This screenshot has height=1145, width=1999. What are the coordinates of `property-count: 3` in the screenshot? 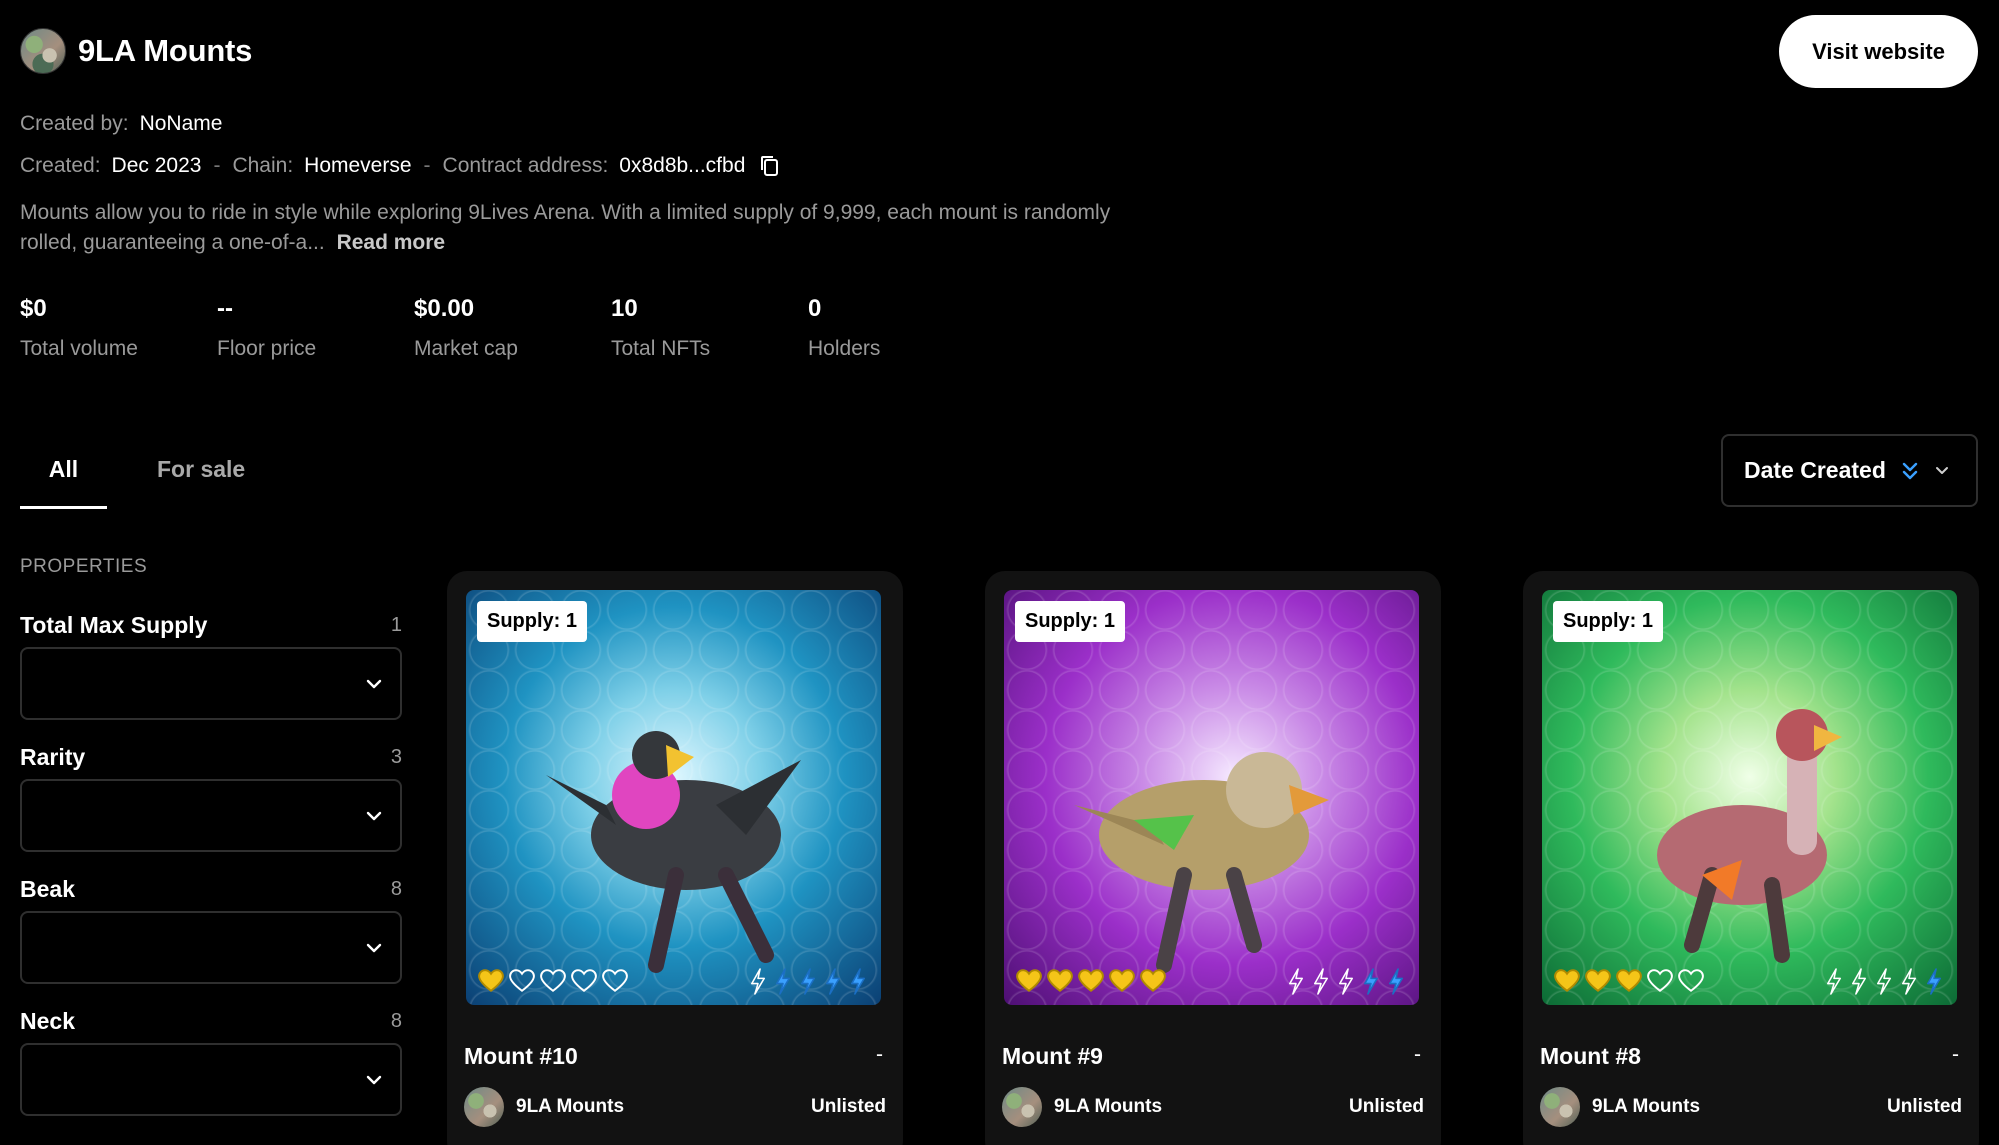 It's located at (396, 756).